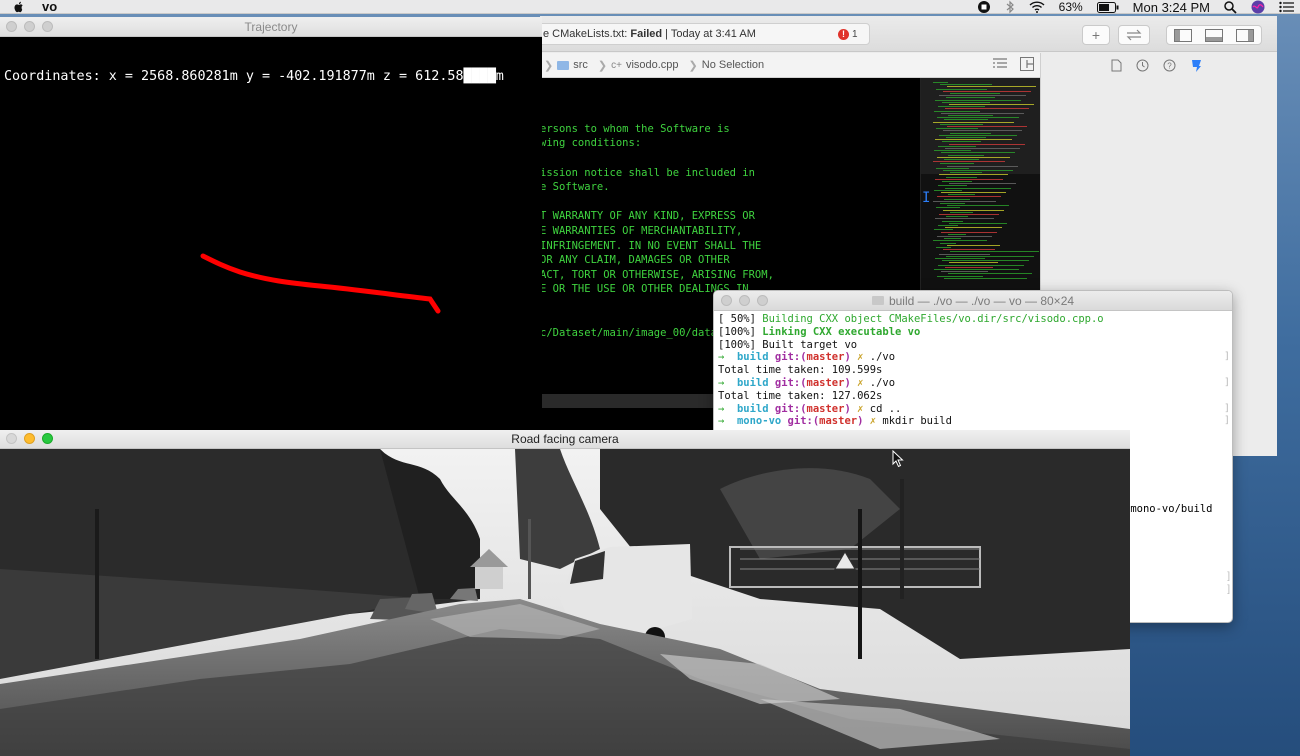 This screenshot has width=1300, height=756. I want to click on output-text: Linking CXX executable vo, so click(841, 331).